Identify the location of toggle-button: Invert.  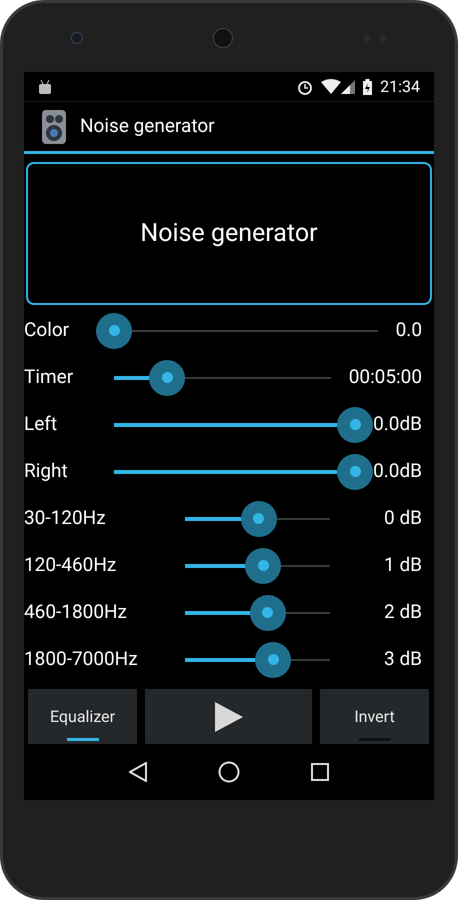
(374, 716).